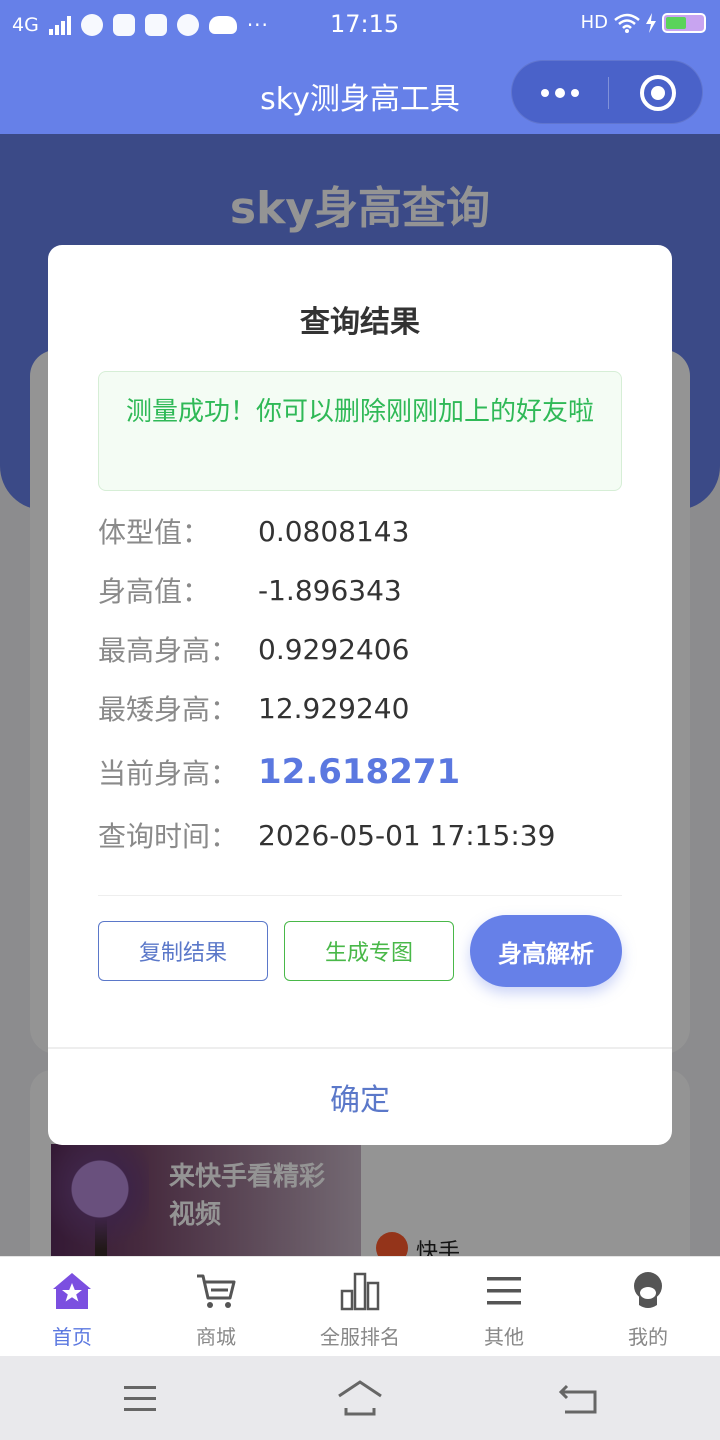 This screenshot has width=720, height=1440. Describe the element at coordinates (369, 951) in the screenshot. I see `generate-image-button: 生成专图` at that location.